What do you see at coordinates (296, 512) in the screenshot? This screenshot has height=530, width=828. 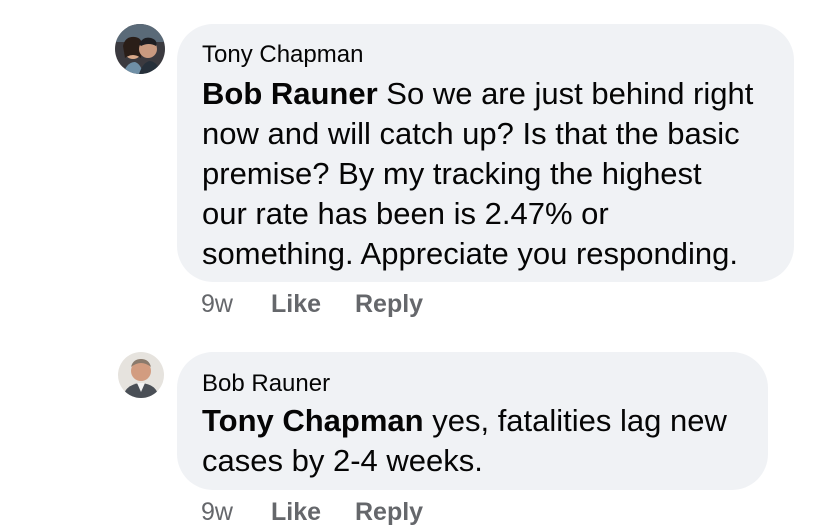 I see `like-button: Like` at bounding box center [296, 512].